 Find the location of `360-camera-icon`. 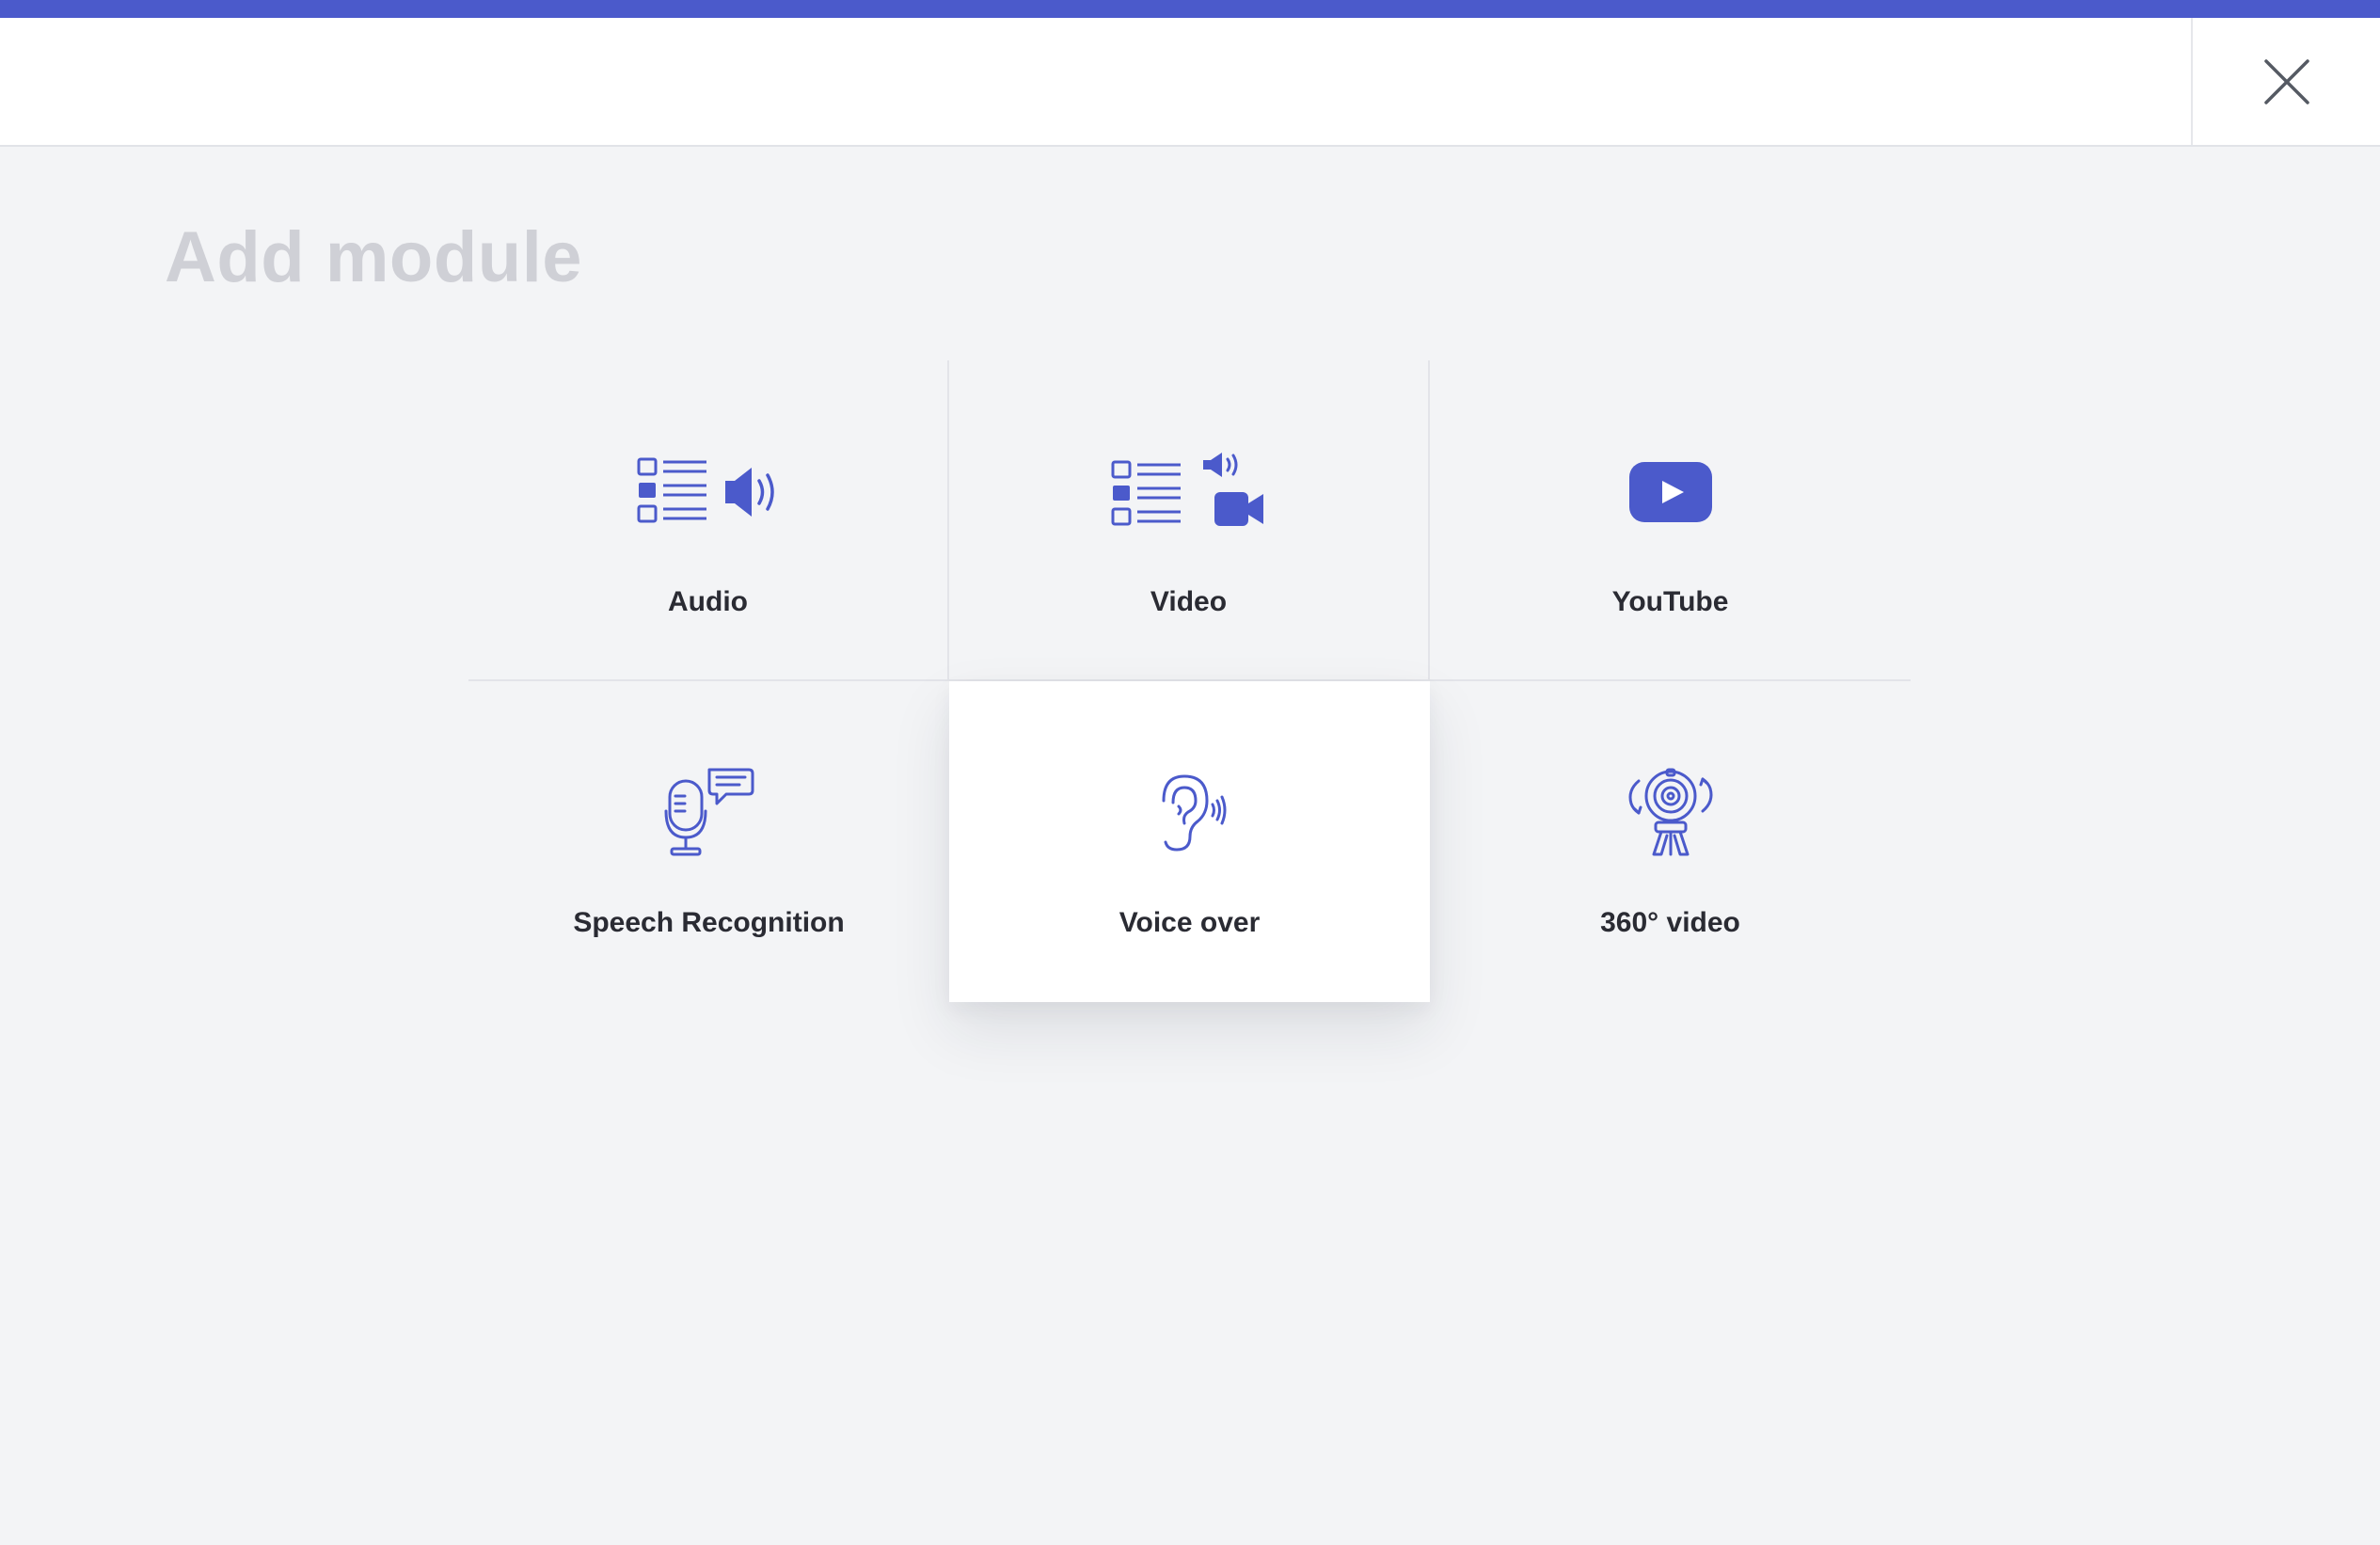

360-camera-icon is located at coordinates (1670, 812).